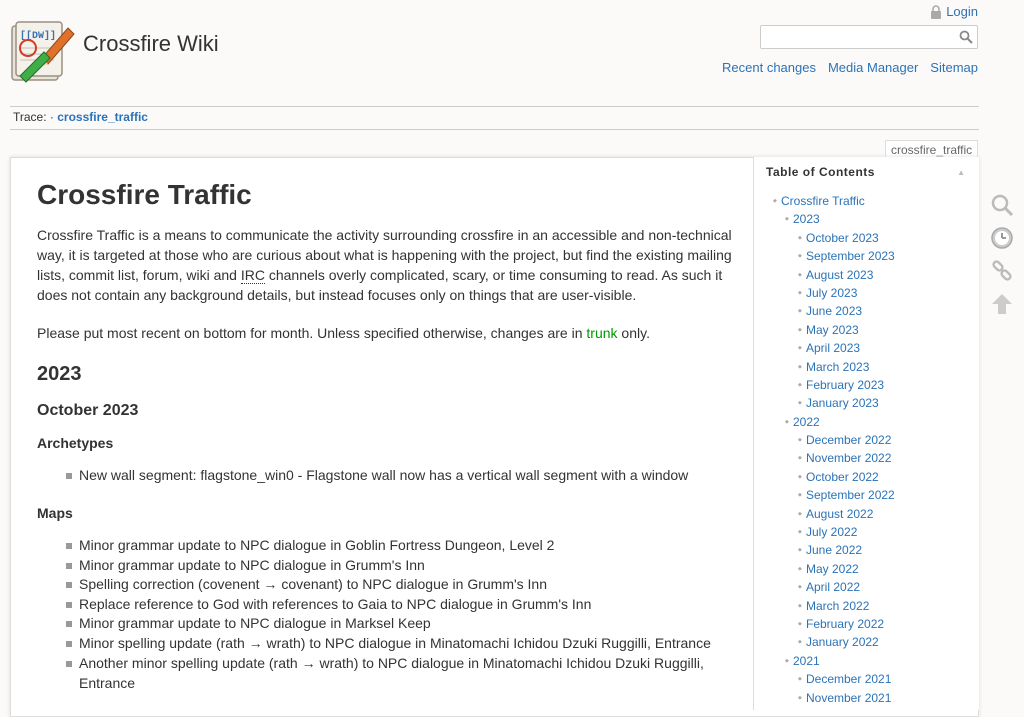 This screenshot has height=717, width=1024. I want to click on toc-item: April 2023, so click(866, 348).